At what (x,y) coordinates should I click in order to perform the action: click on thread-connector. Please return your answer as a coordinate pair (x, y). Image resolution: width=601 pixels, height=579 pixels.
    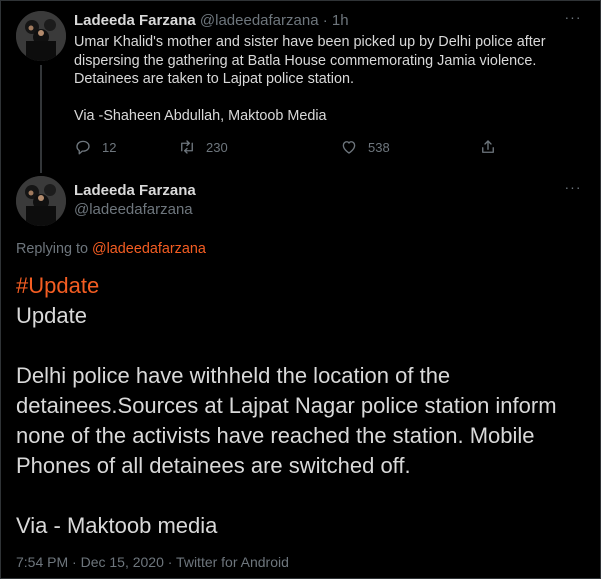
    Looking at the image, I should click on (41, 119).